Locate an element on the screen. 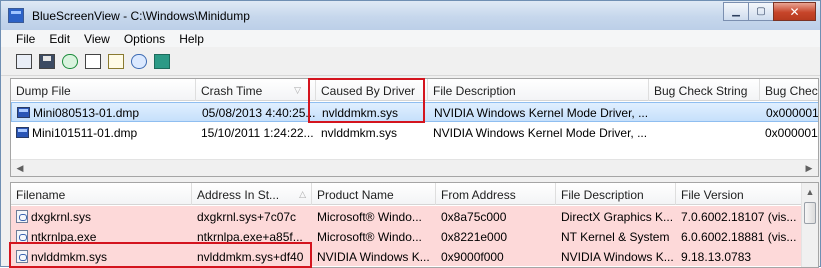 The height and width of the screenshot is (268, 821). column-filename: Filename is located at coordinates (101, 194).